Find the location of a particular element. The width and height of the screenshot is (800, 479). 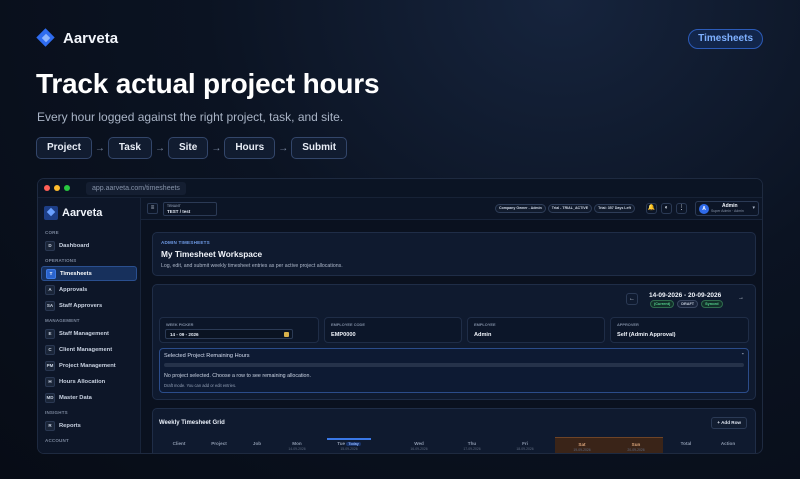

sidebar-item-dashboard: D Dashboard is located at coordinates (89, 245).